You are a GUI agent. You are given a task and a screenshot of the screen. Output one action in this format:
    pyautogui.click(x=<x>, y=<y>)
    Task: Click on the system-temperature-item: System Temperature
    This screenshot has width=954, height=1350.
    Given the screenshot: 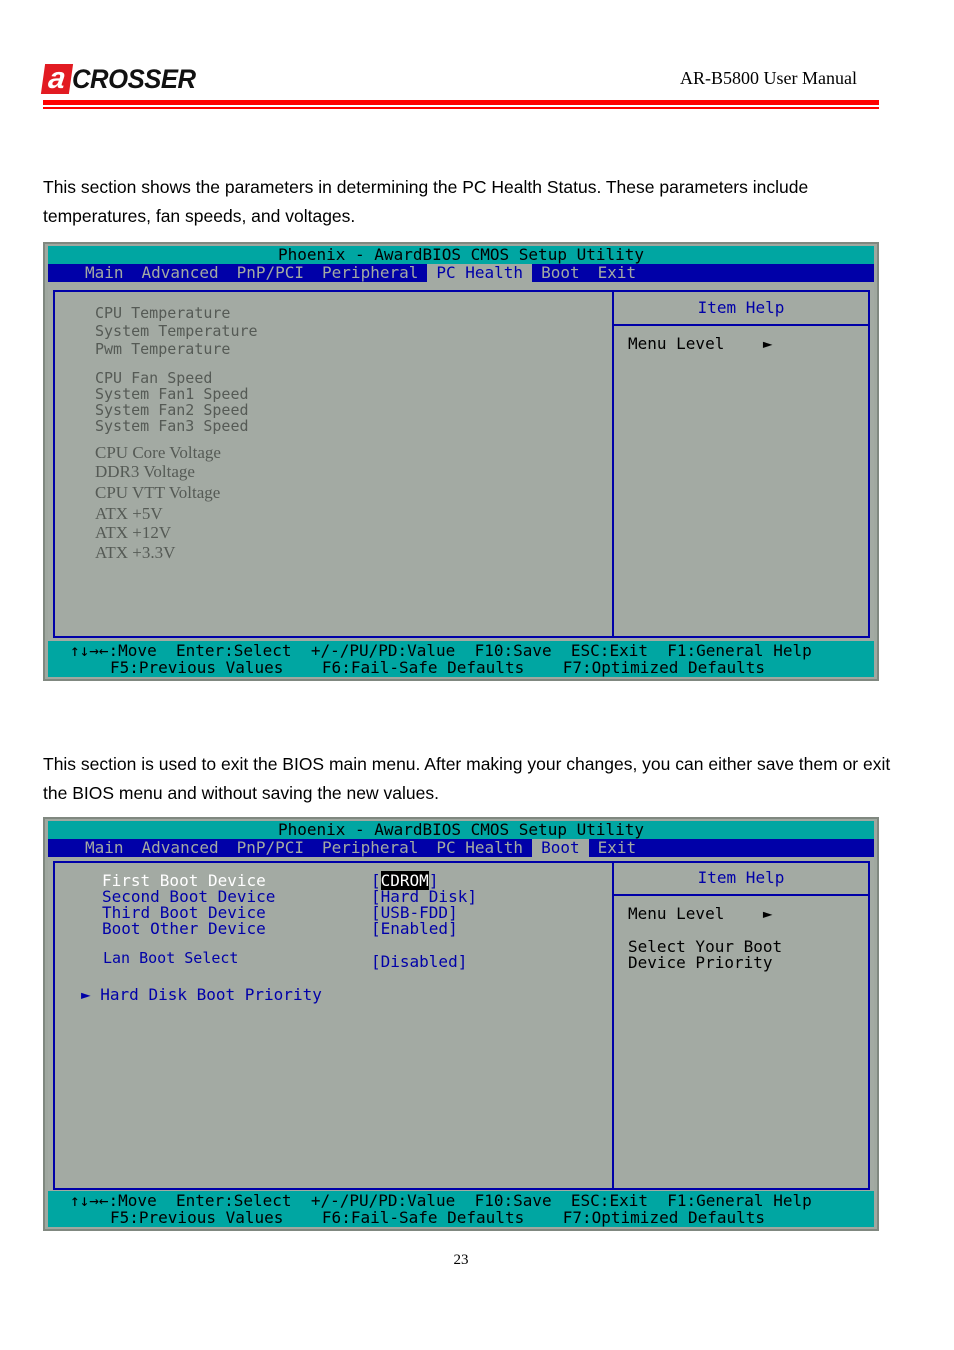 What is the action you would take?
    pyautogui.click(x=176, y=331)
    